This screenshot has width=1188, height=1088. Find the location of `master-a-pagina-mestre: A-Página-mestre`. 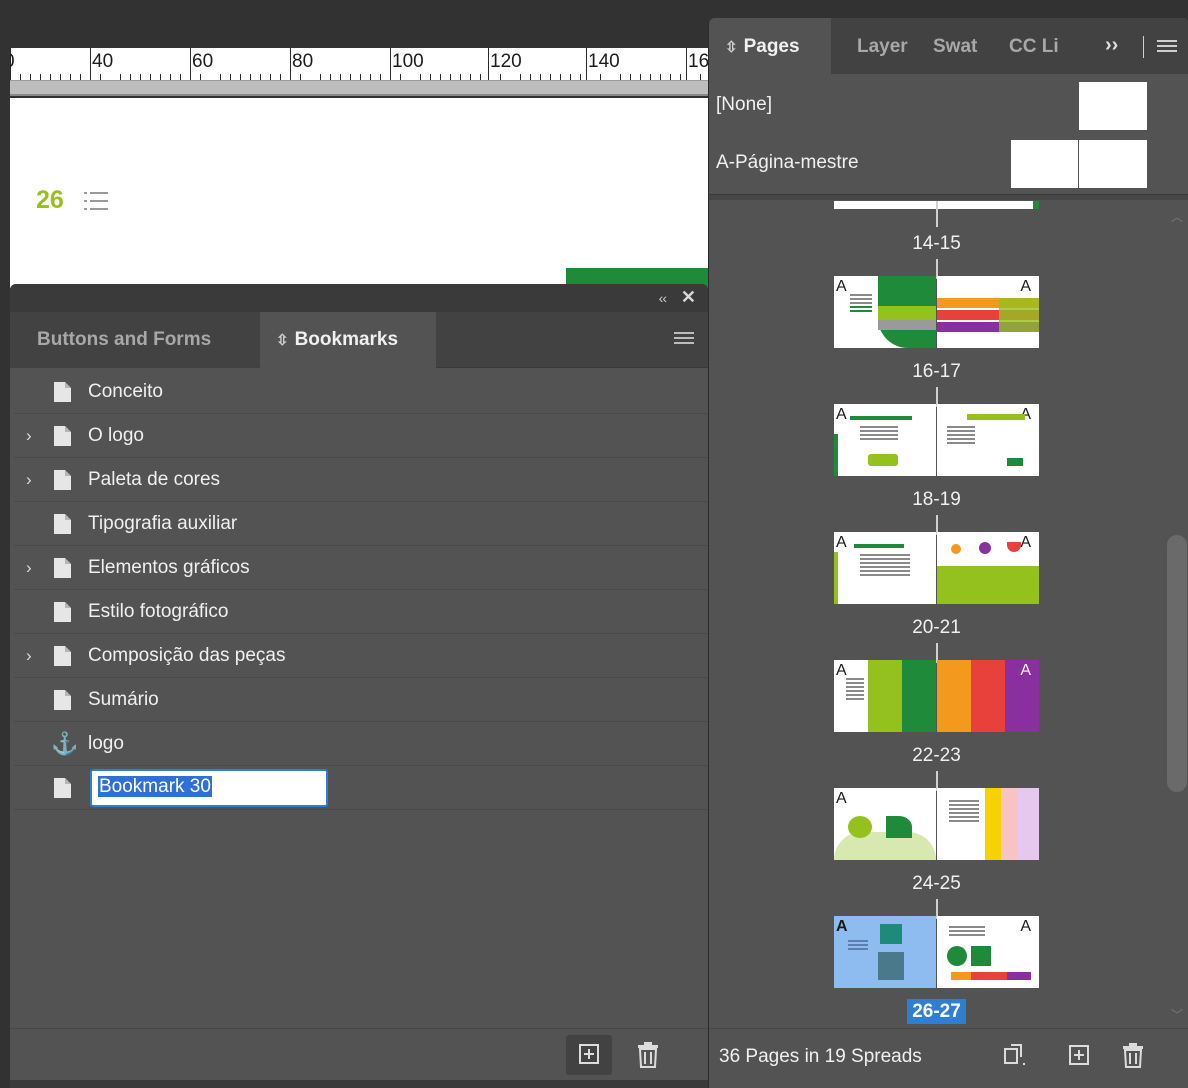

master-a-pagina-mestre: A-Página-mestre is located at coordinates (948, 165).